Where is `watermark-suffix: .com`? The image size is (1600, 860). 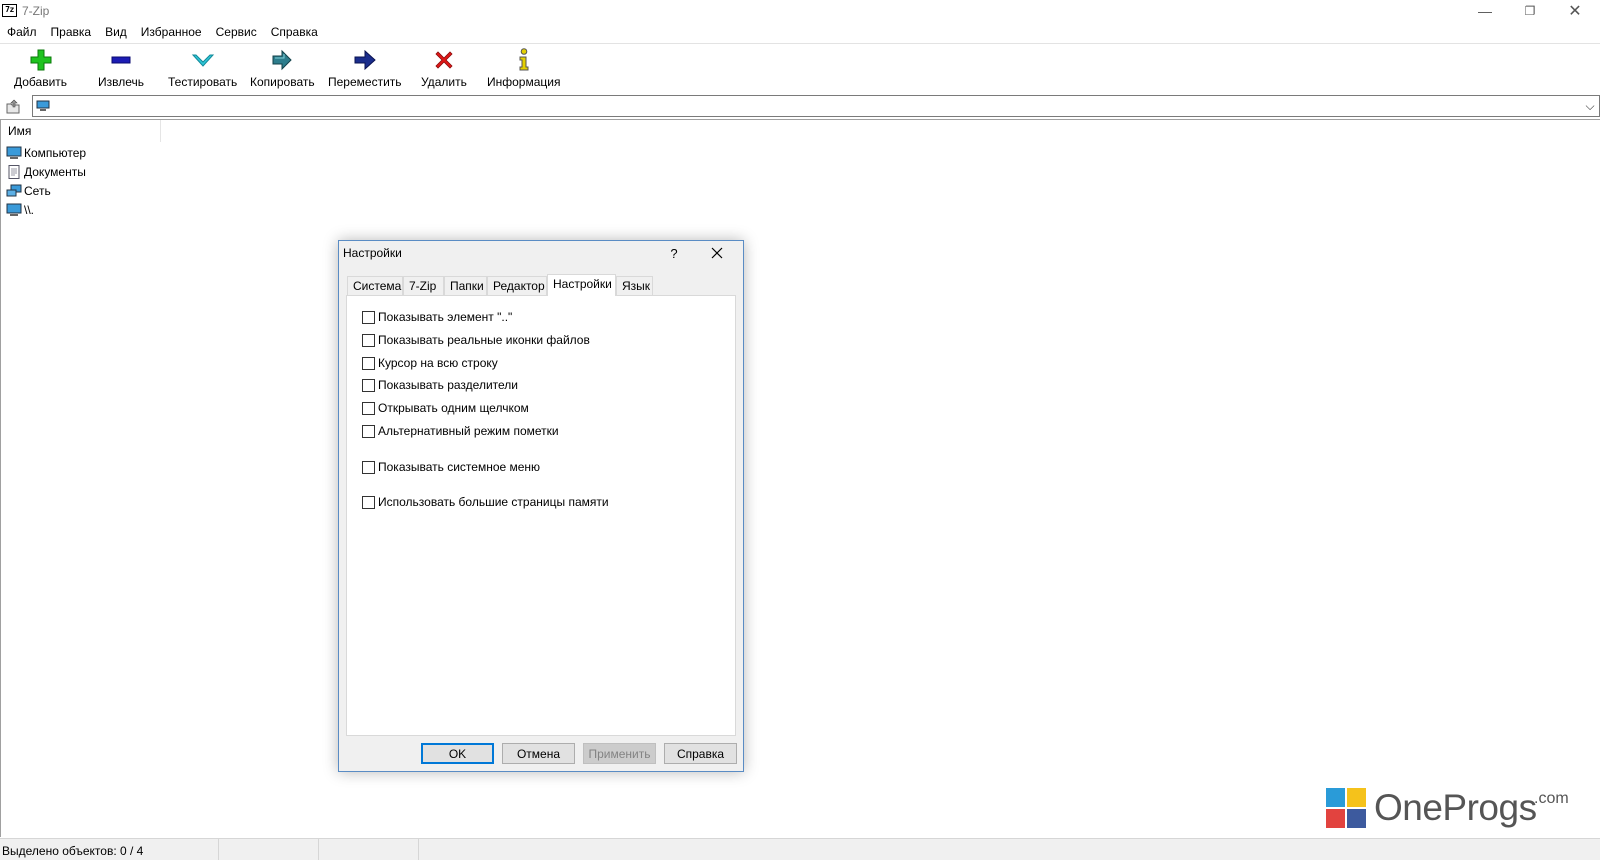 watermark-suffix: .com is located at coordinates (1551, 798).